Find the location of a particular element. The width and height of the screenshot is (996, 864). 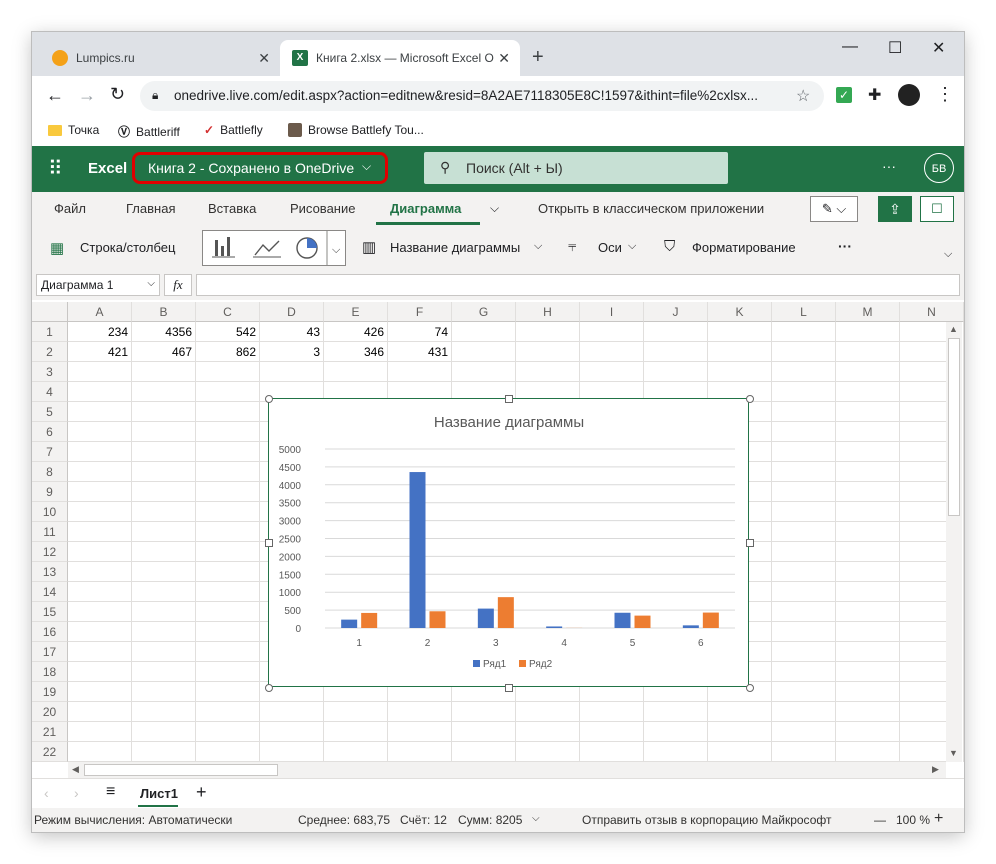

column-header: M is located at coordinates (868, 312).